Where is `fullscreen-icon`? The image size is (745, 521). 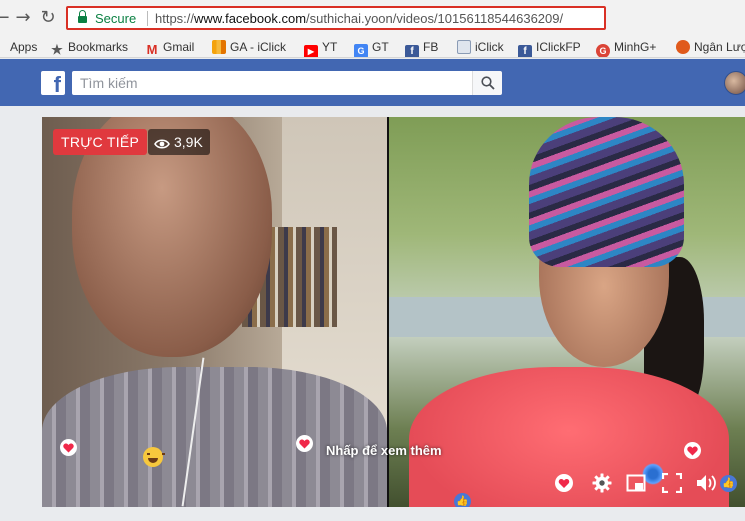 fullscreen-icon is located at coordinates (672, 483).